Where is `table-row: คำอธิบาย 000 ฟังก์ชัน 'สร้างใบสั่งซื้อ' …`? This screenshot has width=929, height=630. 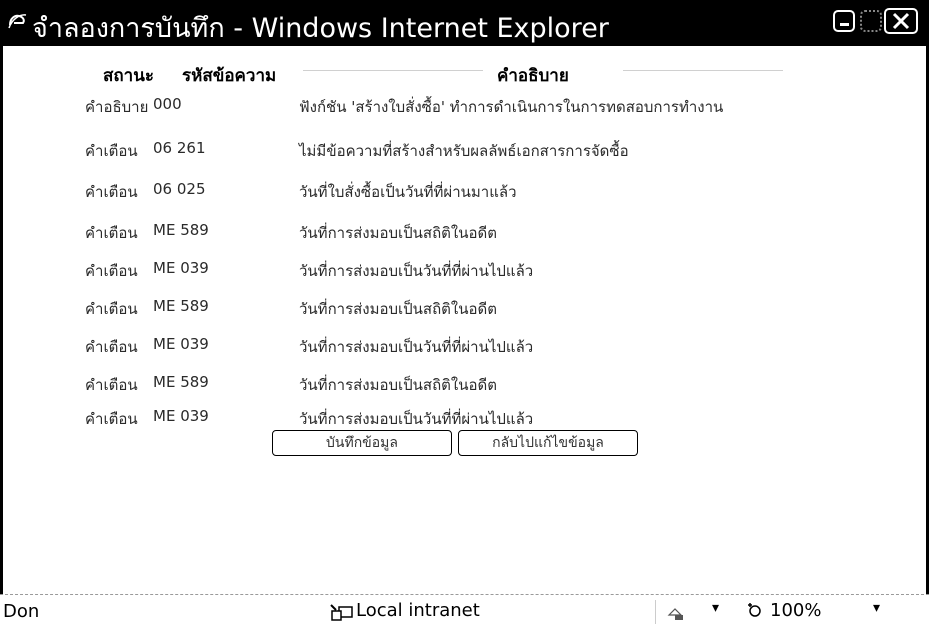 table-row: คำอธิบาย 000 ฟังก์ชัน 'สร้างใบสั่งซื้อ' … is located at coordinates (464, 105).